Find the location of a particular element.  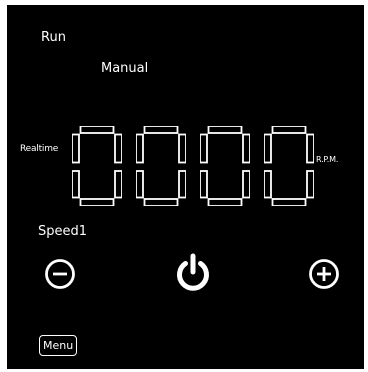

minus-circle-icon is located at coordinates (60, 274).